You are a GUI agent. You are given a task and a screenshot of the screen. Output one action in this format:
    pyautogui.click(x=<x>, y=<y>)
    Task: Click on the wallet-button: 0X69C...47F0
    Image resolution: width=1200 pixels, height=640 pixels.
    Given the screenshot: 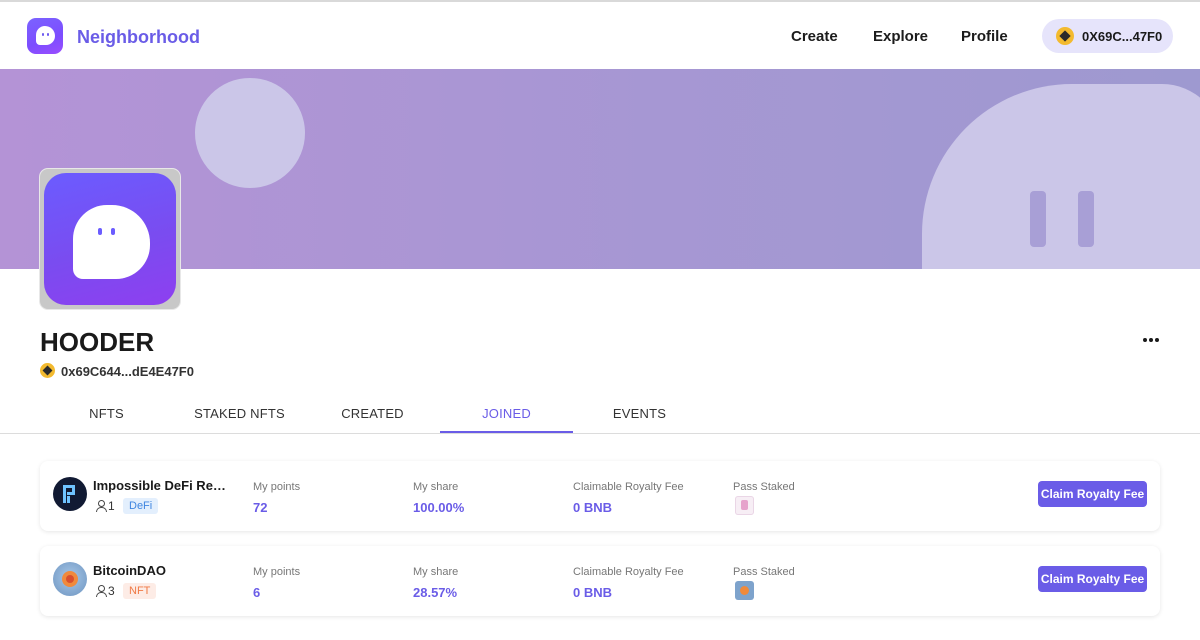 What is the action you would take?
    pyautogui.click(x=1107, y=36)
    